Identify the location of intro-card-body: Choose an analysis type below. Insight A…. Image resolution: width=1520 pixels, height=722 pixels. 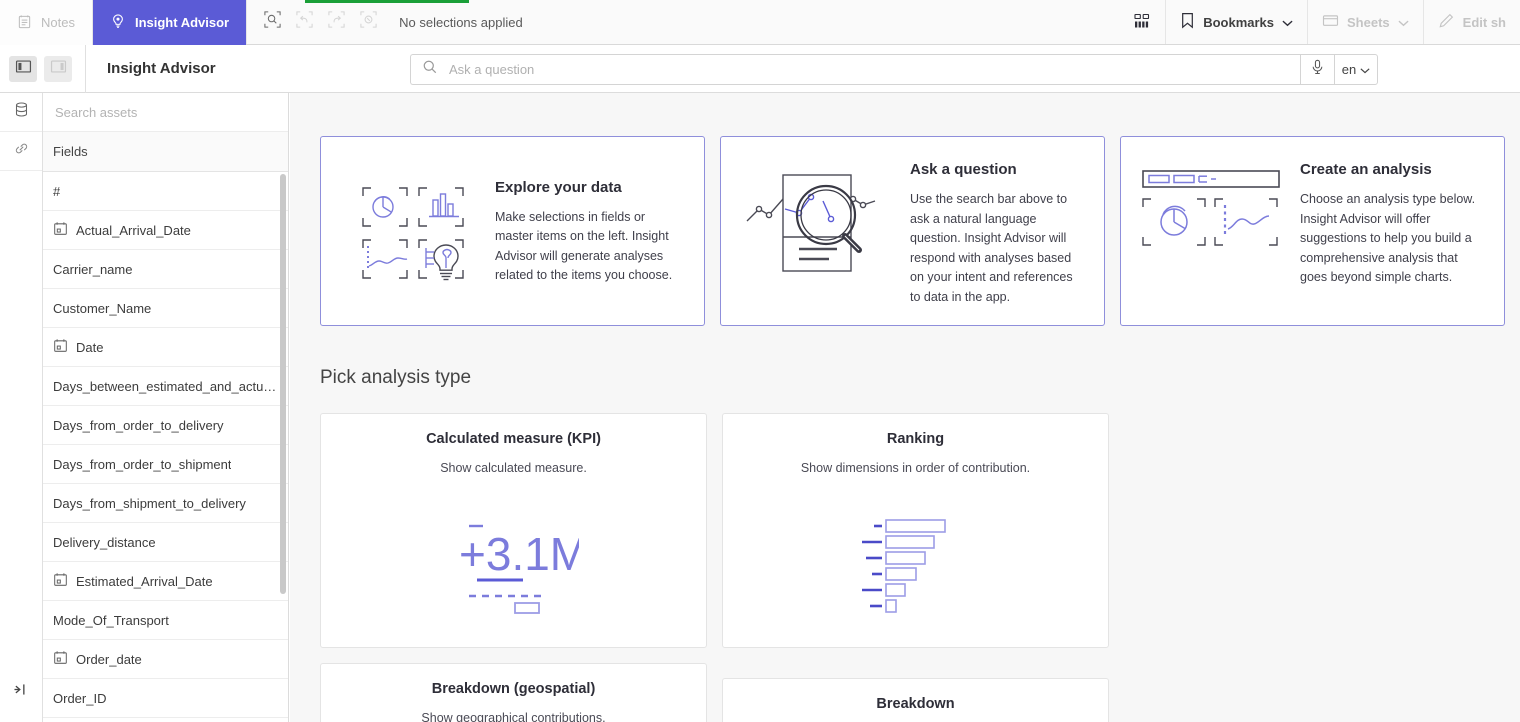
(1388, 238).